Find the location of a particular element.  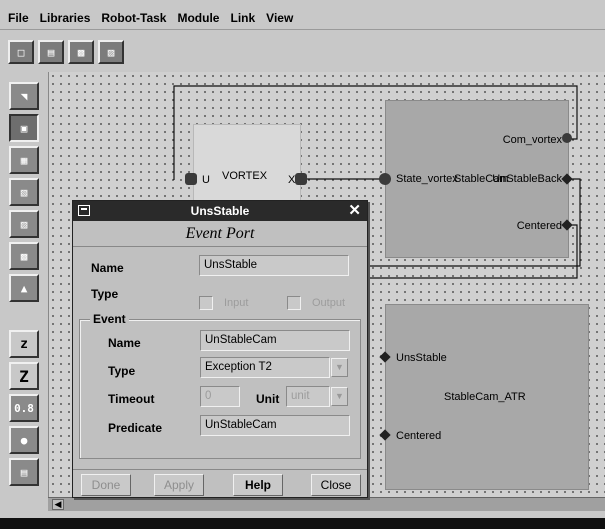

predicate-field: UnStableCam is located at coordinates (275, 425).